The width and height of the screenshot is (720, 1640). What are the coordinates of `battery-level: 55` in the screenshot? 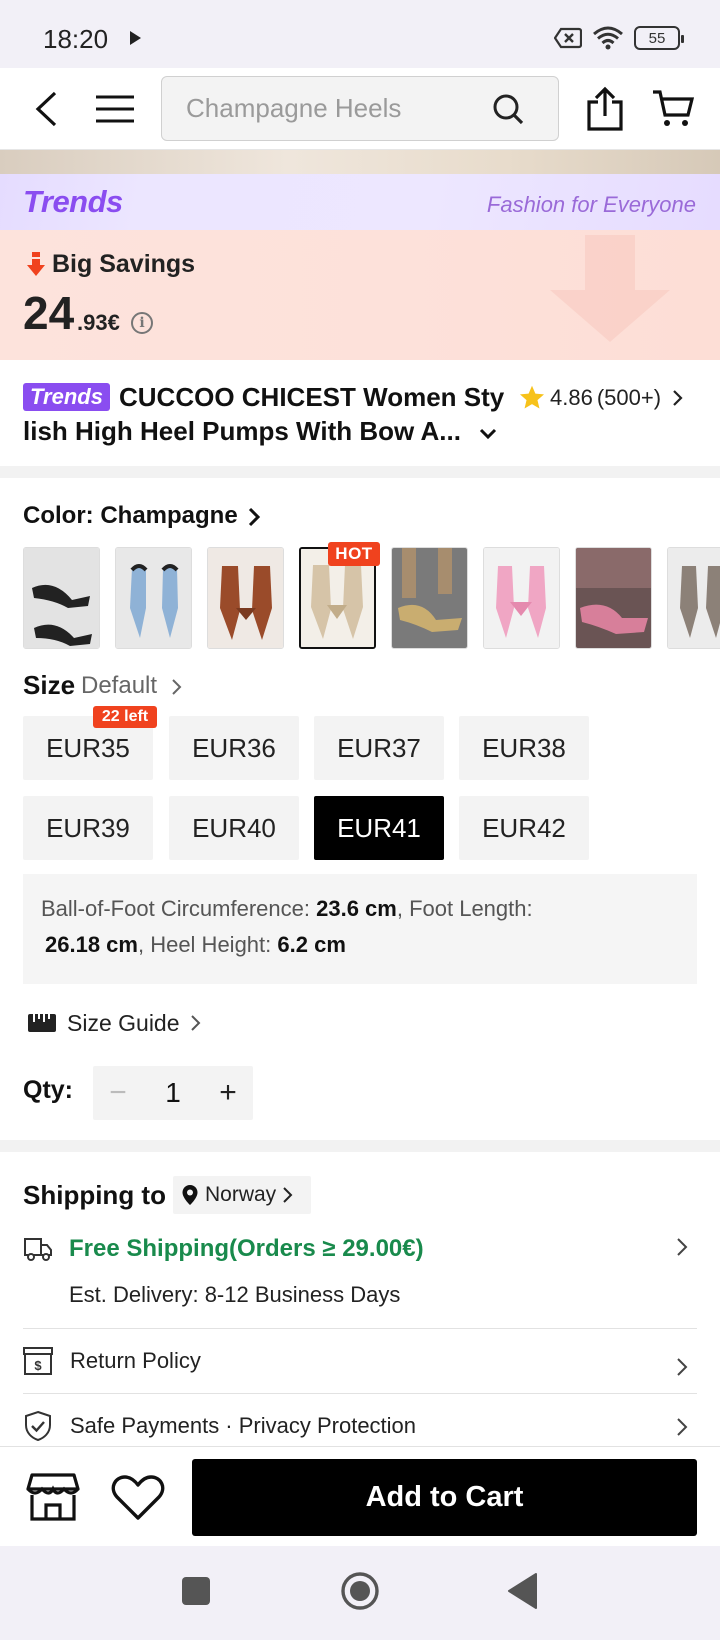 It's located at (657, 38).